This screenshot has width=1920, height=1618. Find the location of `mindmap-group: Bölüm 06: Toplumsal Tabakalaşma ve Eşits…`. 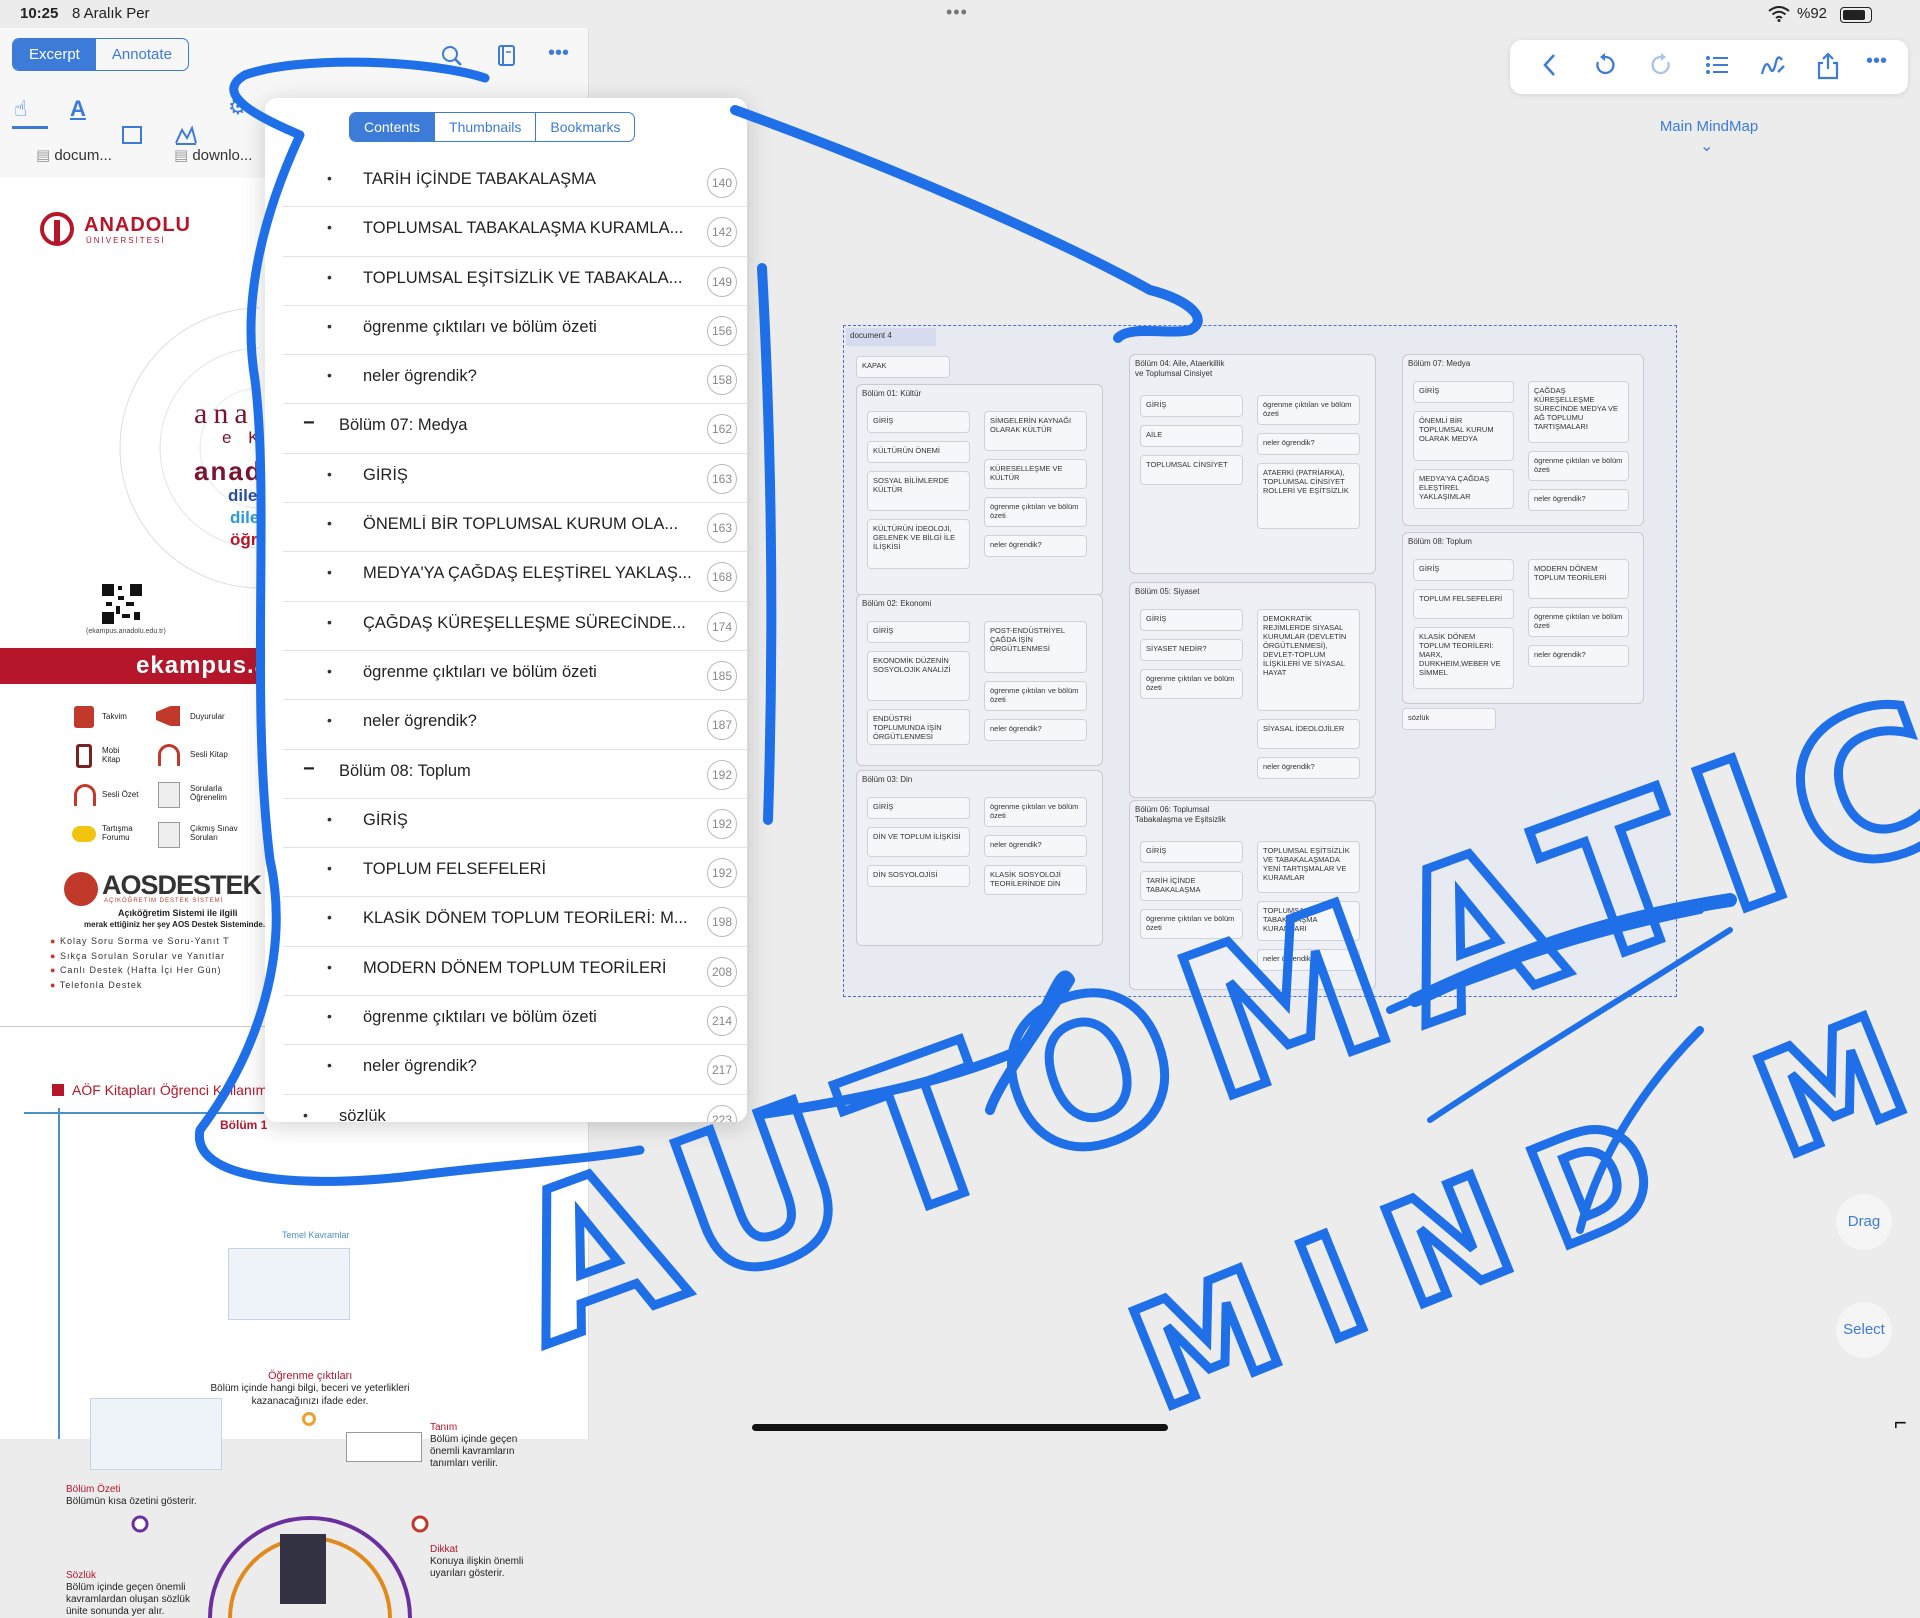

mindmap-group: Bölüm 06: Toplumsal Tabakalaşma ve Eşits… is located at coordinates (1252, 895).